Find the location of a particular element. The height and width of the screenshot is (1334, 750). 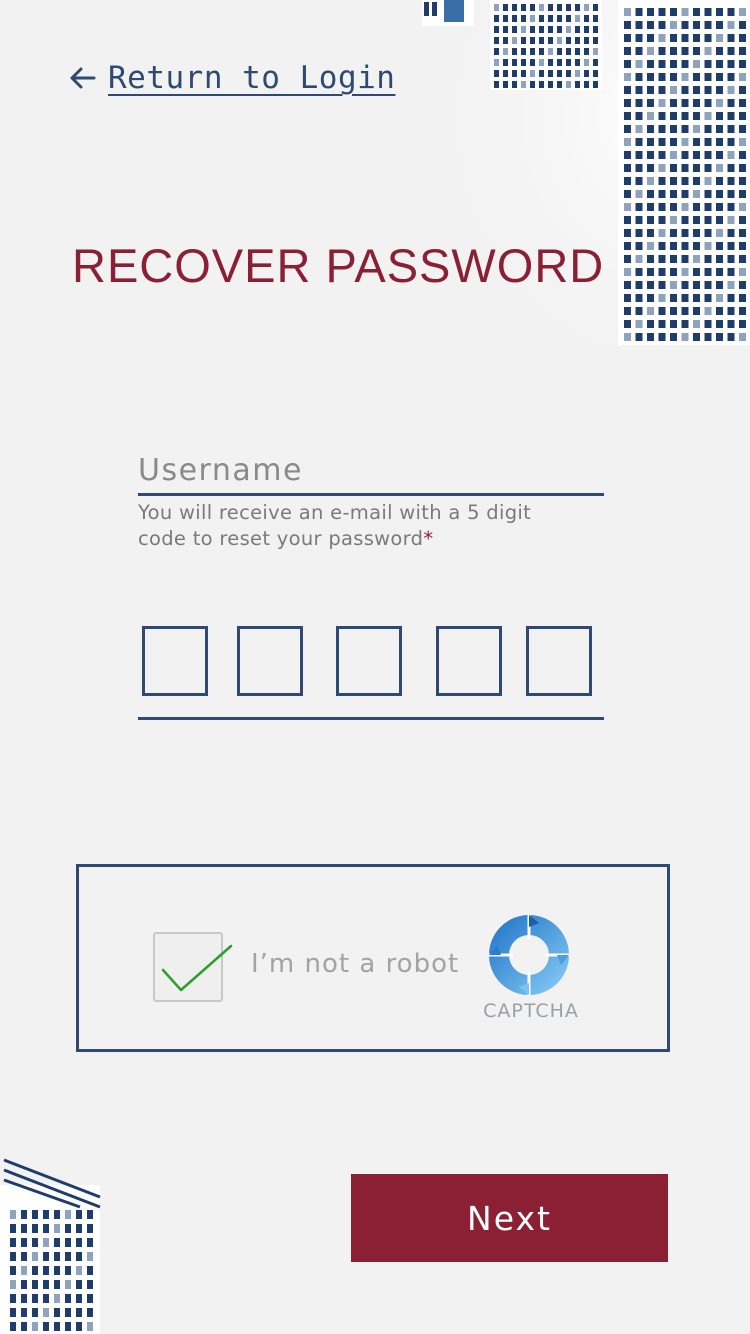

username-field-group is located at coordinates (371, 473).